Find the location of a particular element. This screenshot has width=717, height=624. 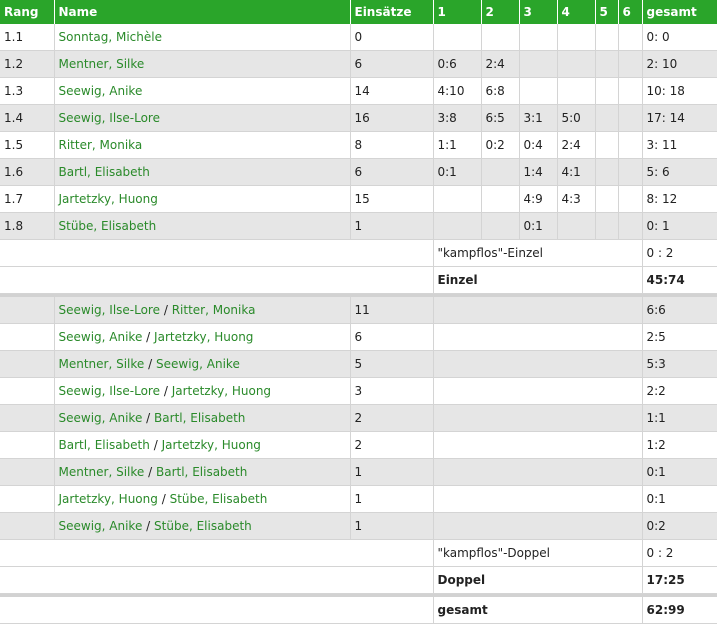

set-1-cell is located at coordinates (457, 226).